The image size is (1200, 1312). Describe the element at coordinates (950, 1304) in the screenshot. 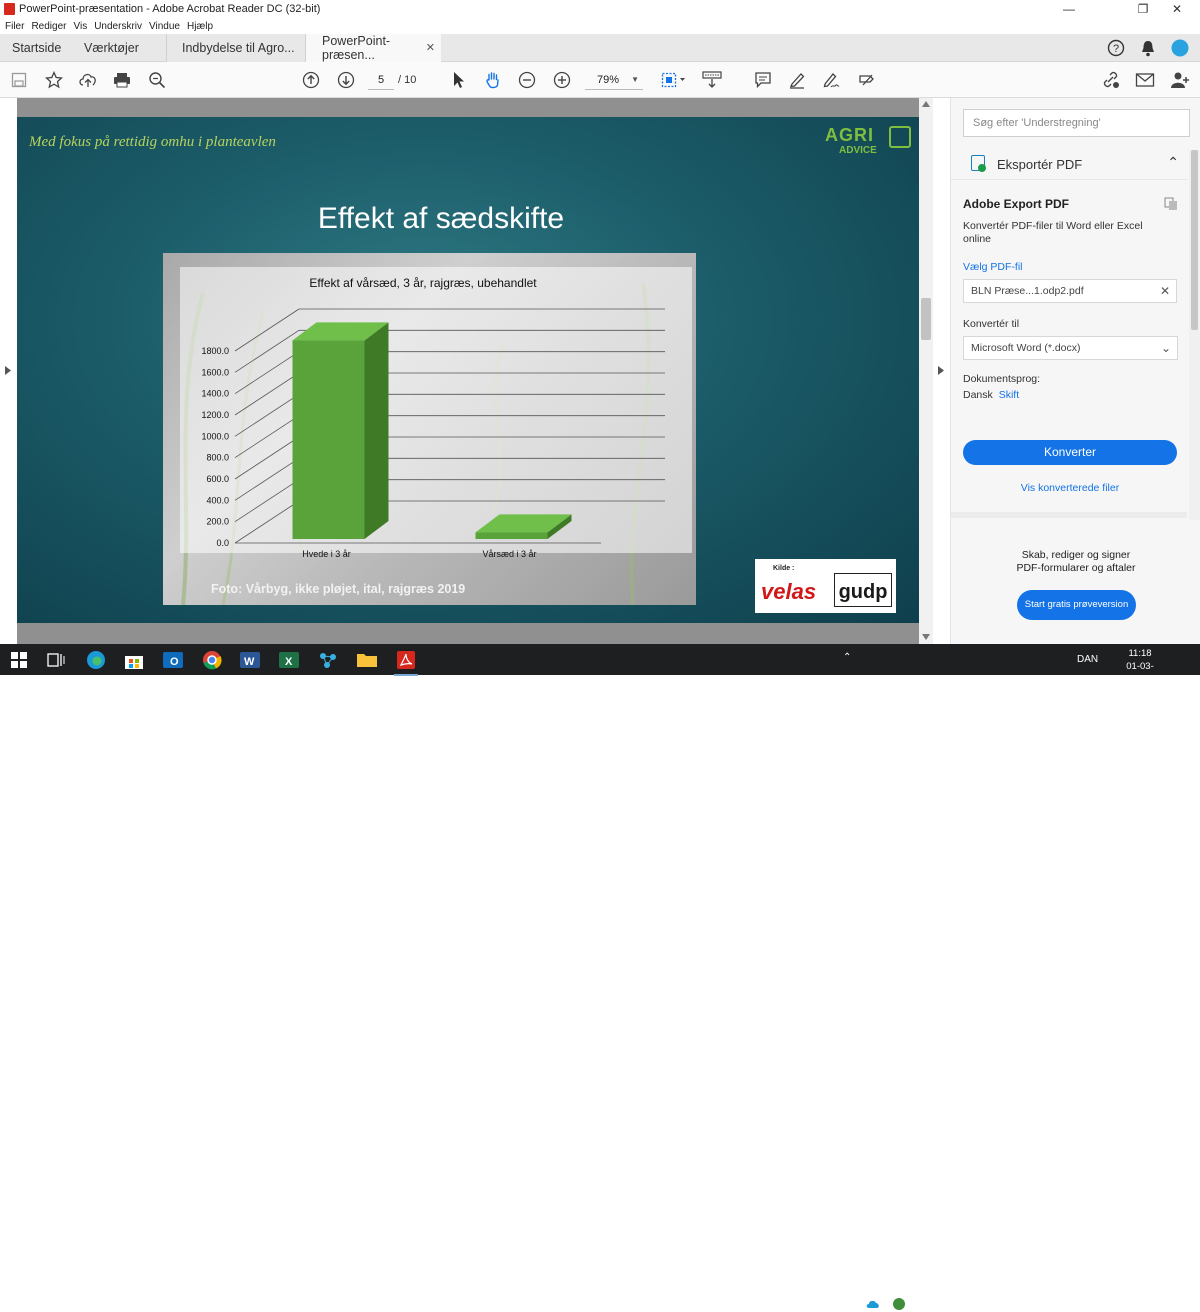

I see `cloud-sync-icon` at that location.